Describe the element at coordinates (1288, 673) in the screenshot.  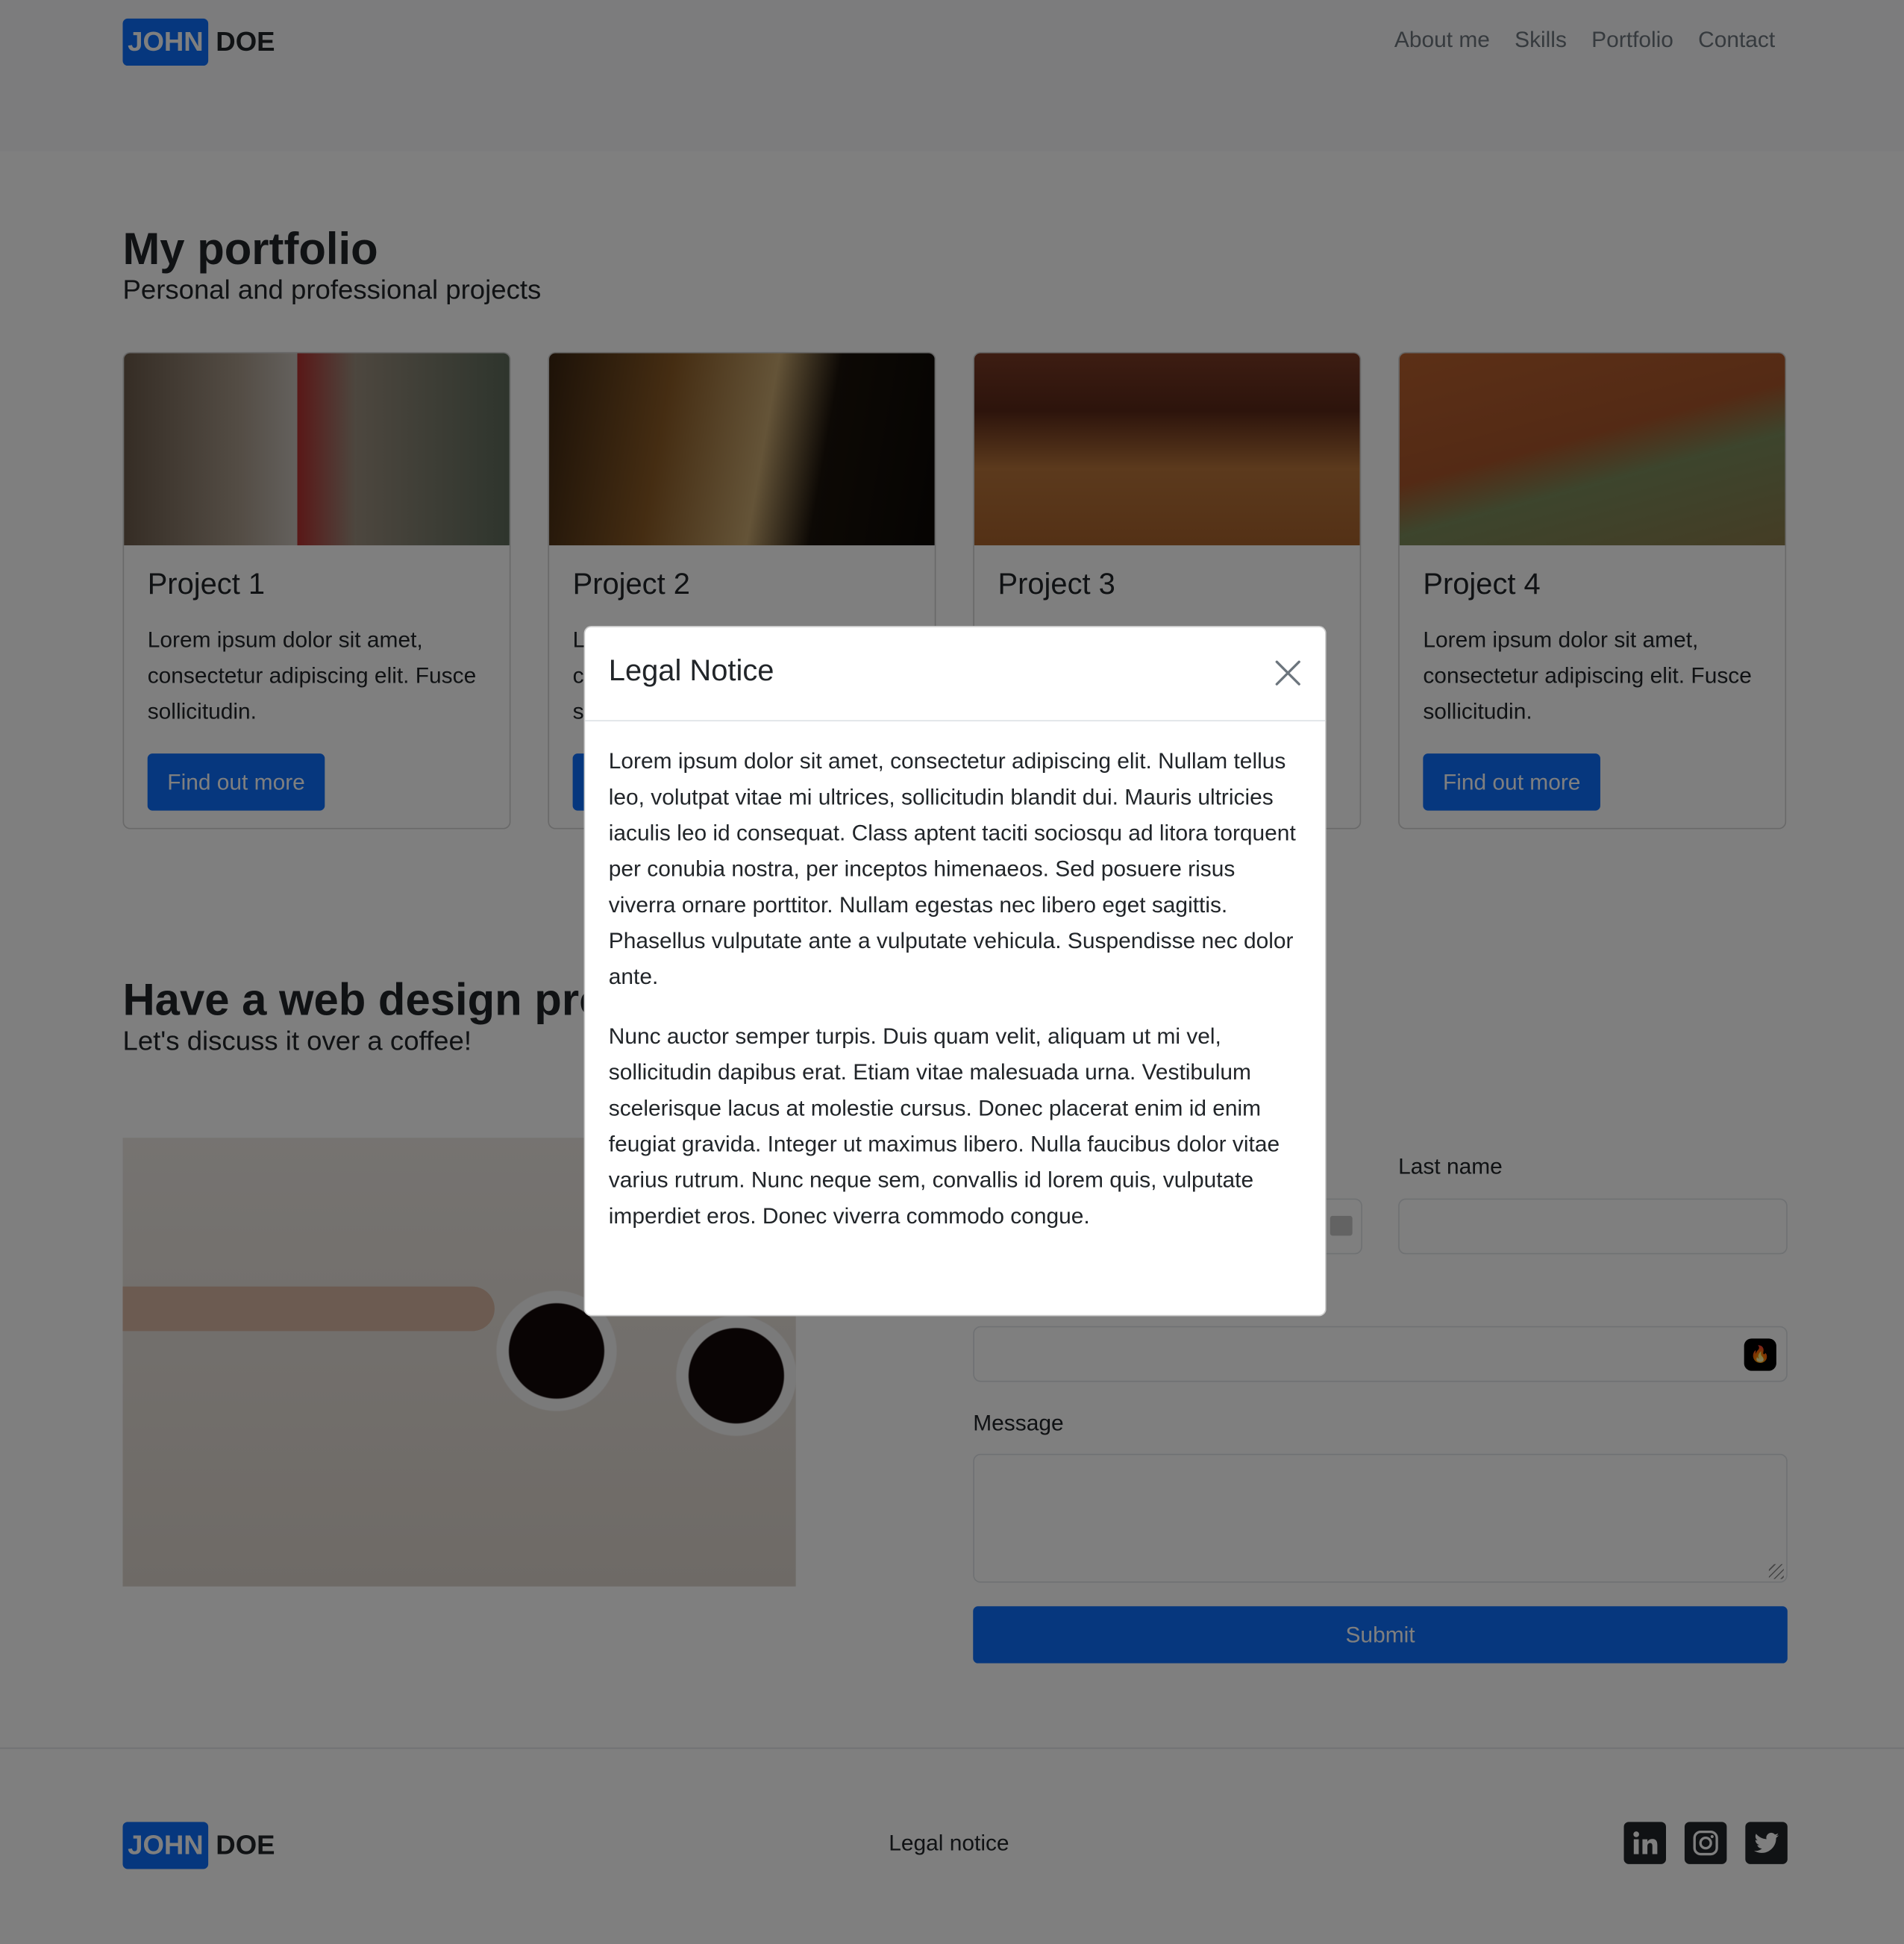
I see `close-icon` at that location.